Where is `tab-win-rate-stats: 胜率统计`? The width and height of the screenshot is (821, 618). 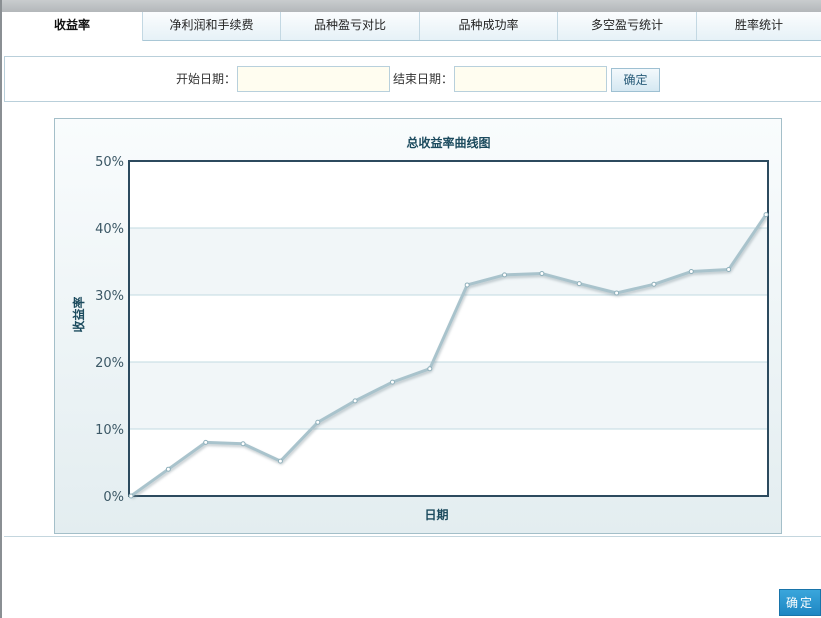 tab-win-rate-stats: 胜率统计 is located at coordinates (759, 26).